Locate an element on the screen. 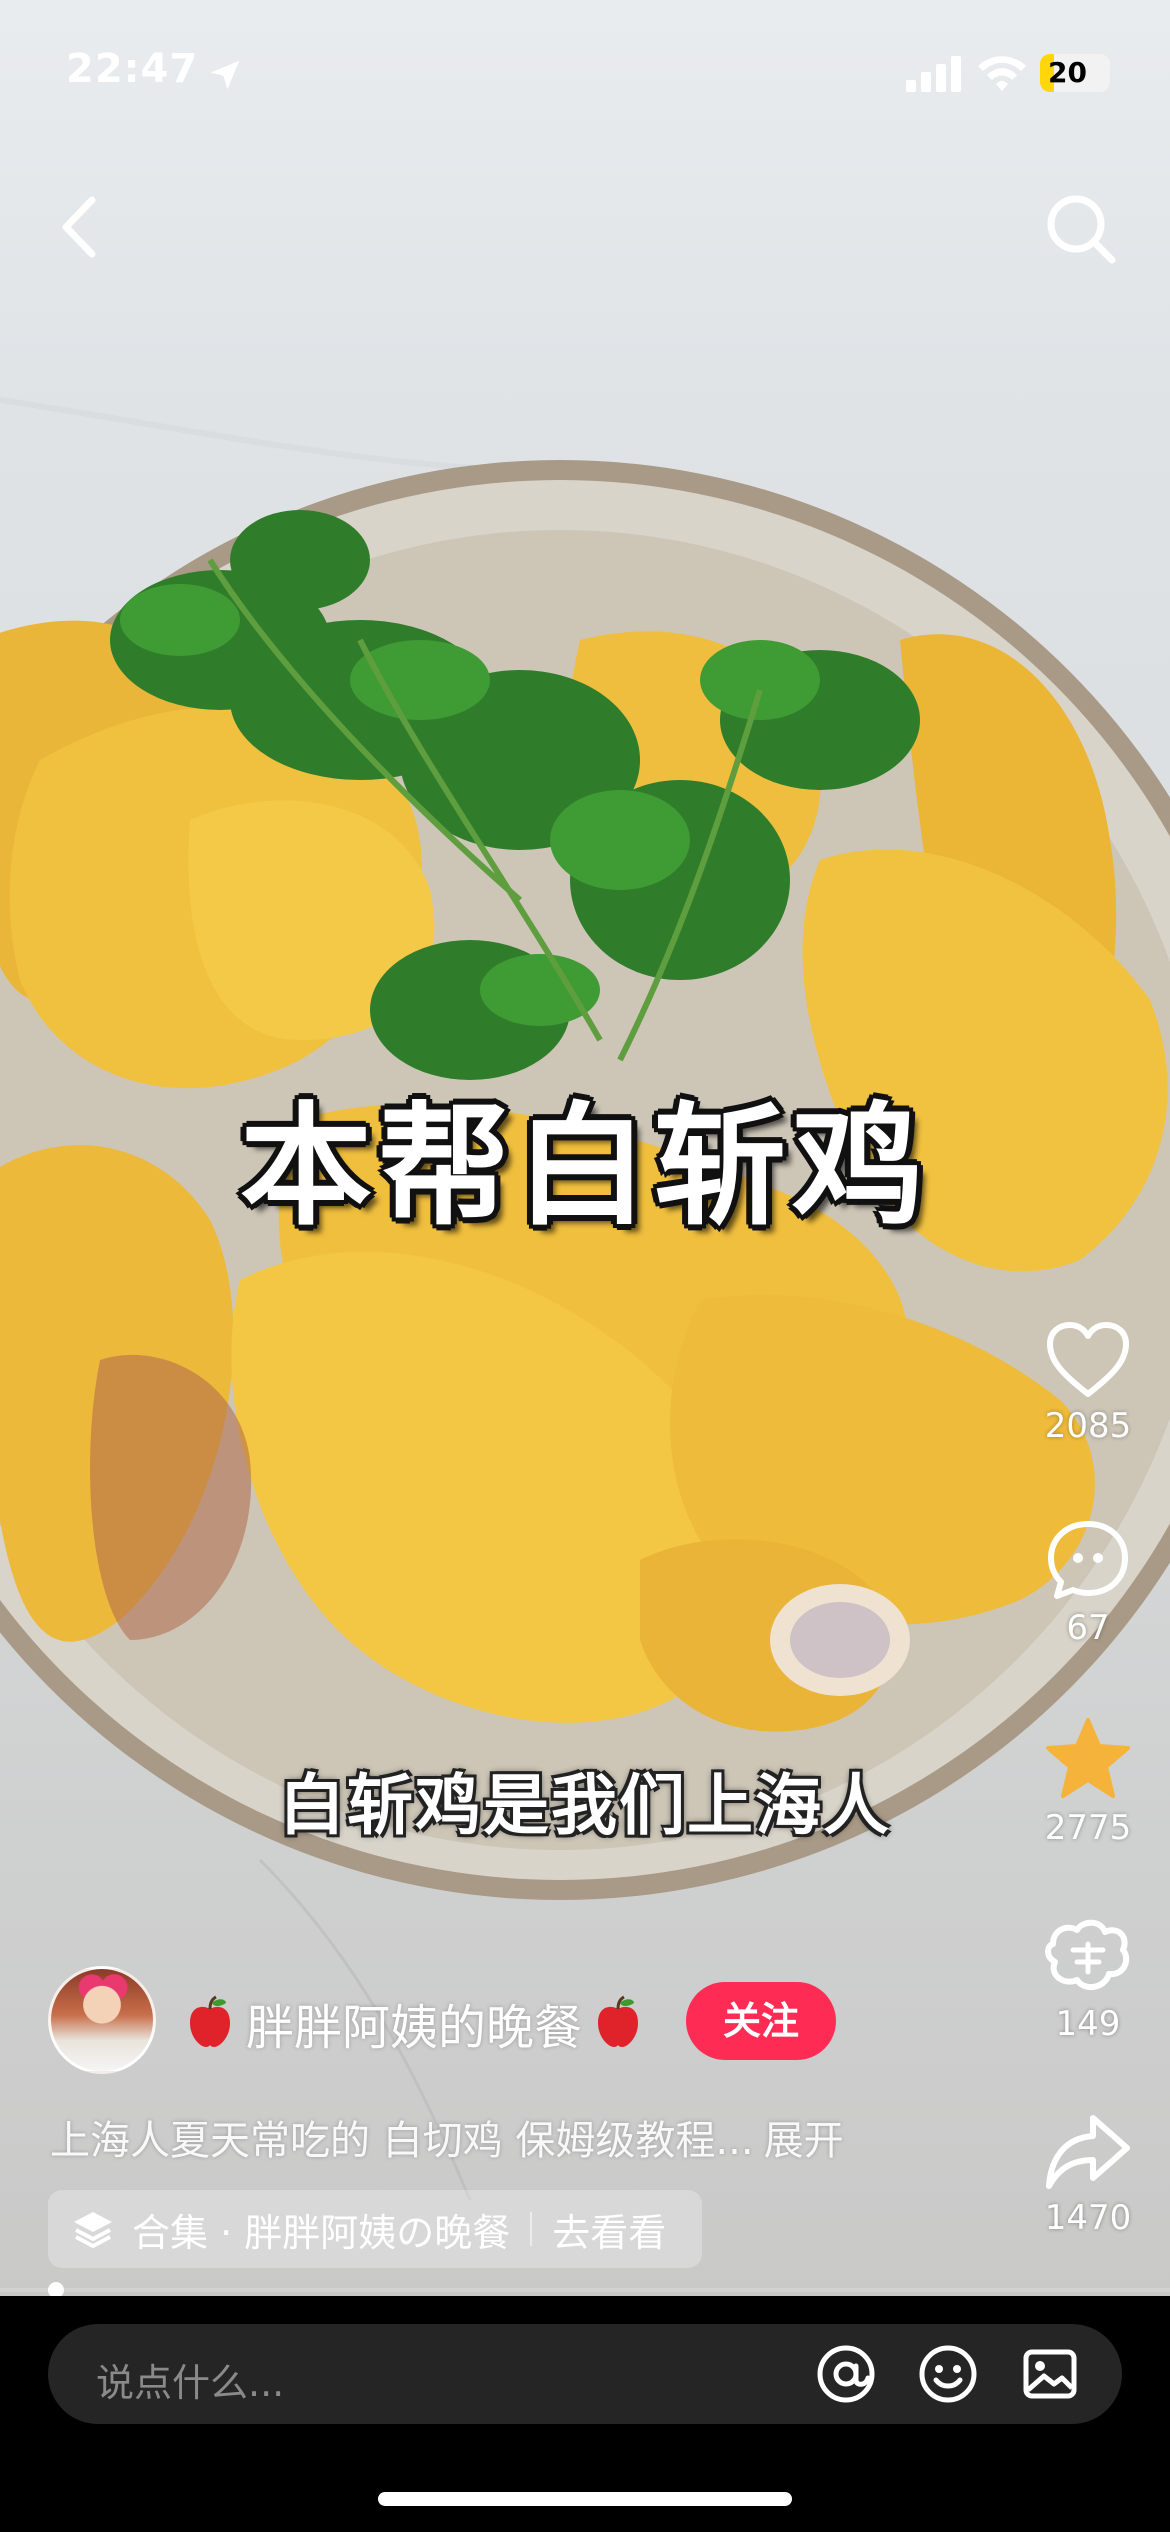 This screenshot has height=2532, width=1170. comment-count: 67 is located at coordinates (1088, 1628).